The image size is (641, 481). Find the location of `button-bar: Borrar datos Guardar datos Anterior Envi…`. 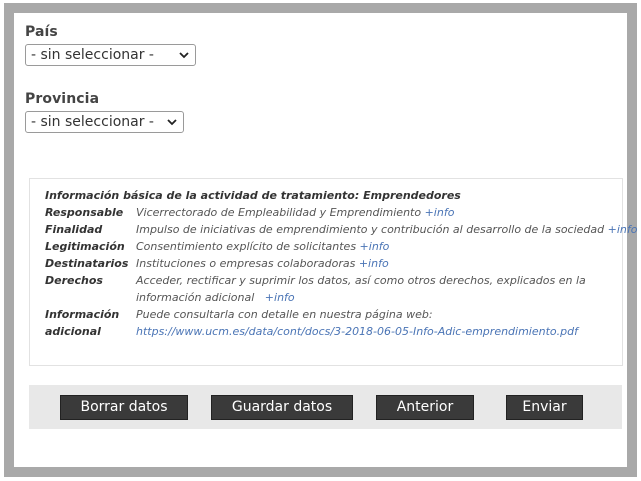

button-bar: Borrar datos Guardar datos Anterior Envi… is located at coordinates (325, 407).